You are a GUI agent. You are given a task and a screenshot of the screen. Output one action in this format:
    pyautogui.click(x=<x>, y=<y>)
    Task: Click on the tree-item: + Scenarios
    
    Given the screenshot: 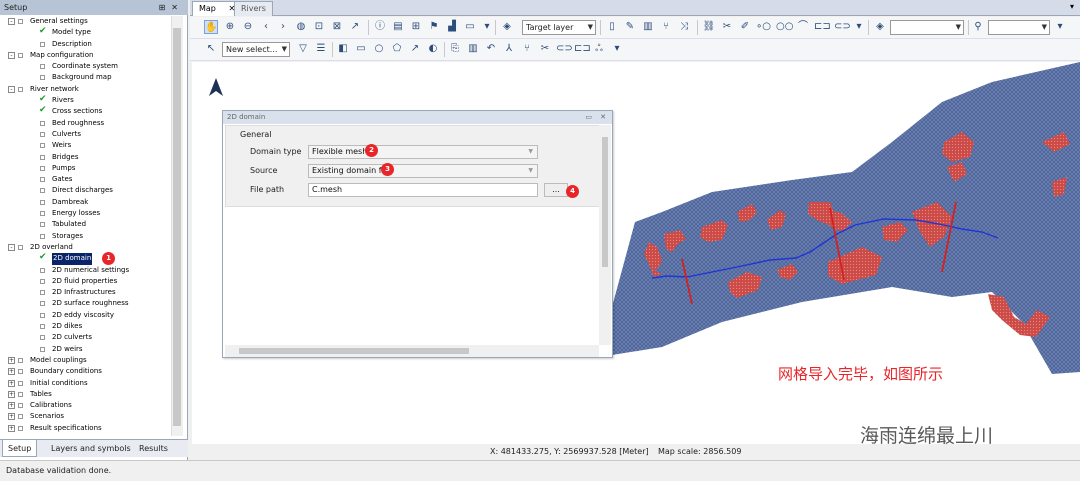 What is the action you would take?
    pyautogui.click(x=87, y=416)
    